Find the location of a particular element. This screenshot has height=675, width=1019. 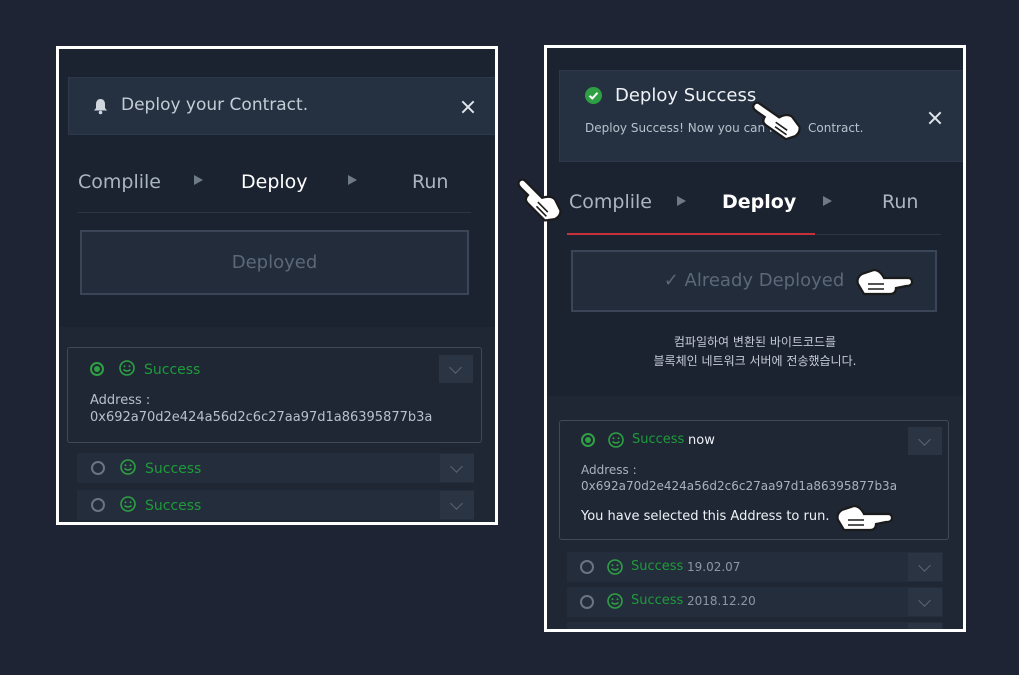

result-time: 2018.12.20 is located at coordinates (721, 601).